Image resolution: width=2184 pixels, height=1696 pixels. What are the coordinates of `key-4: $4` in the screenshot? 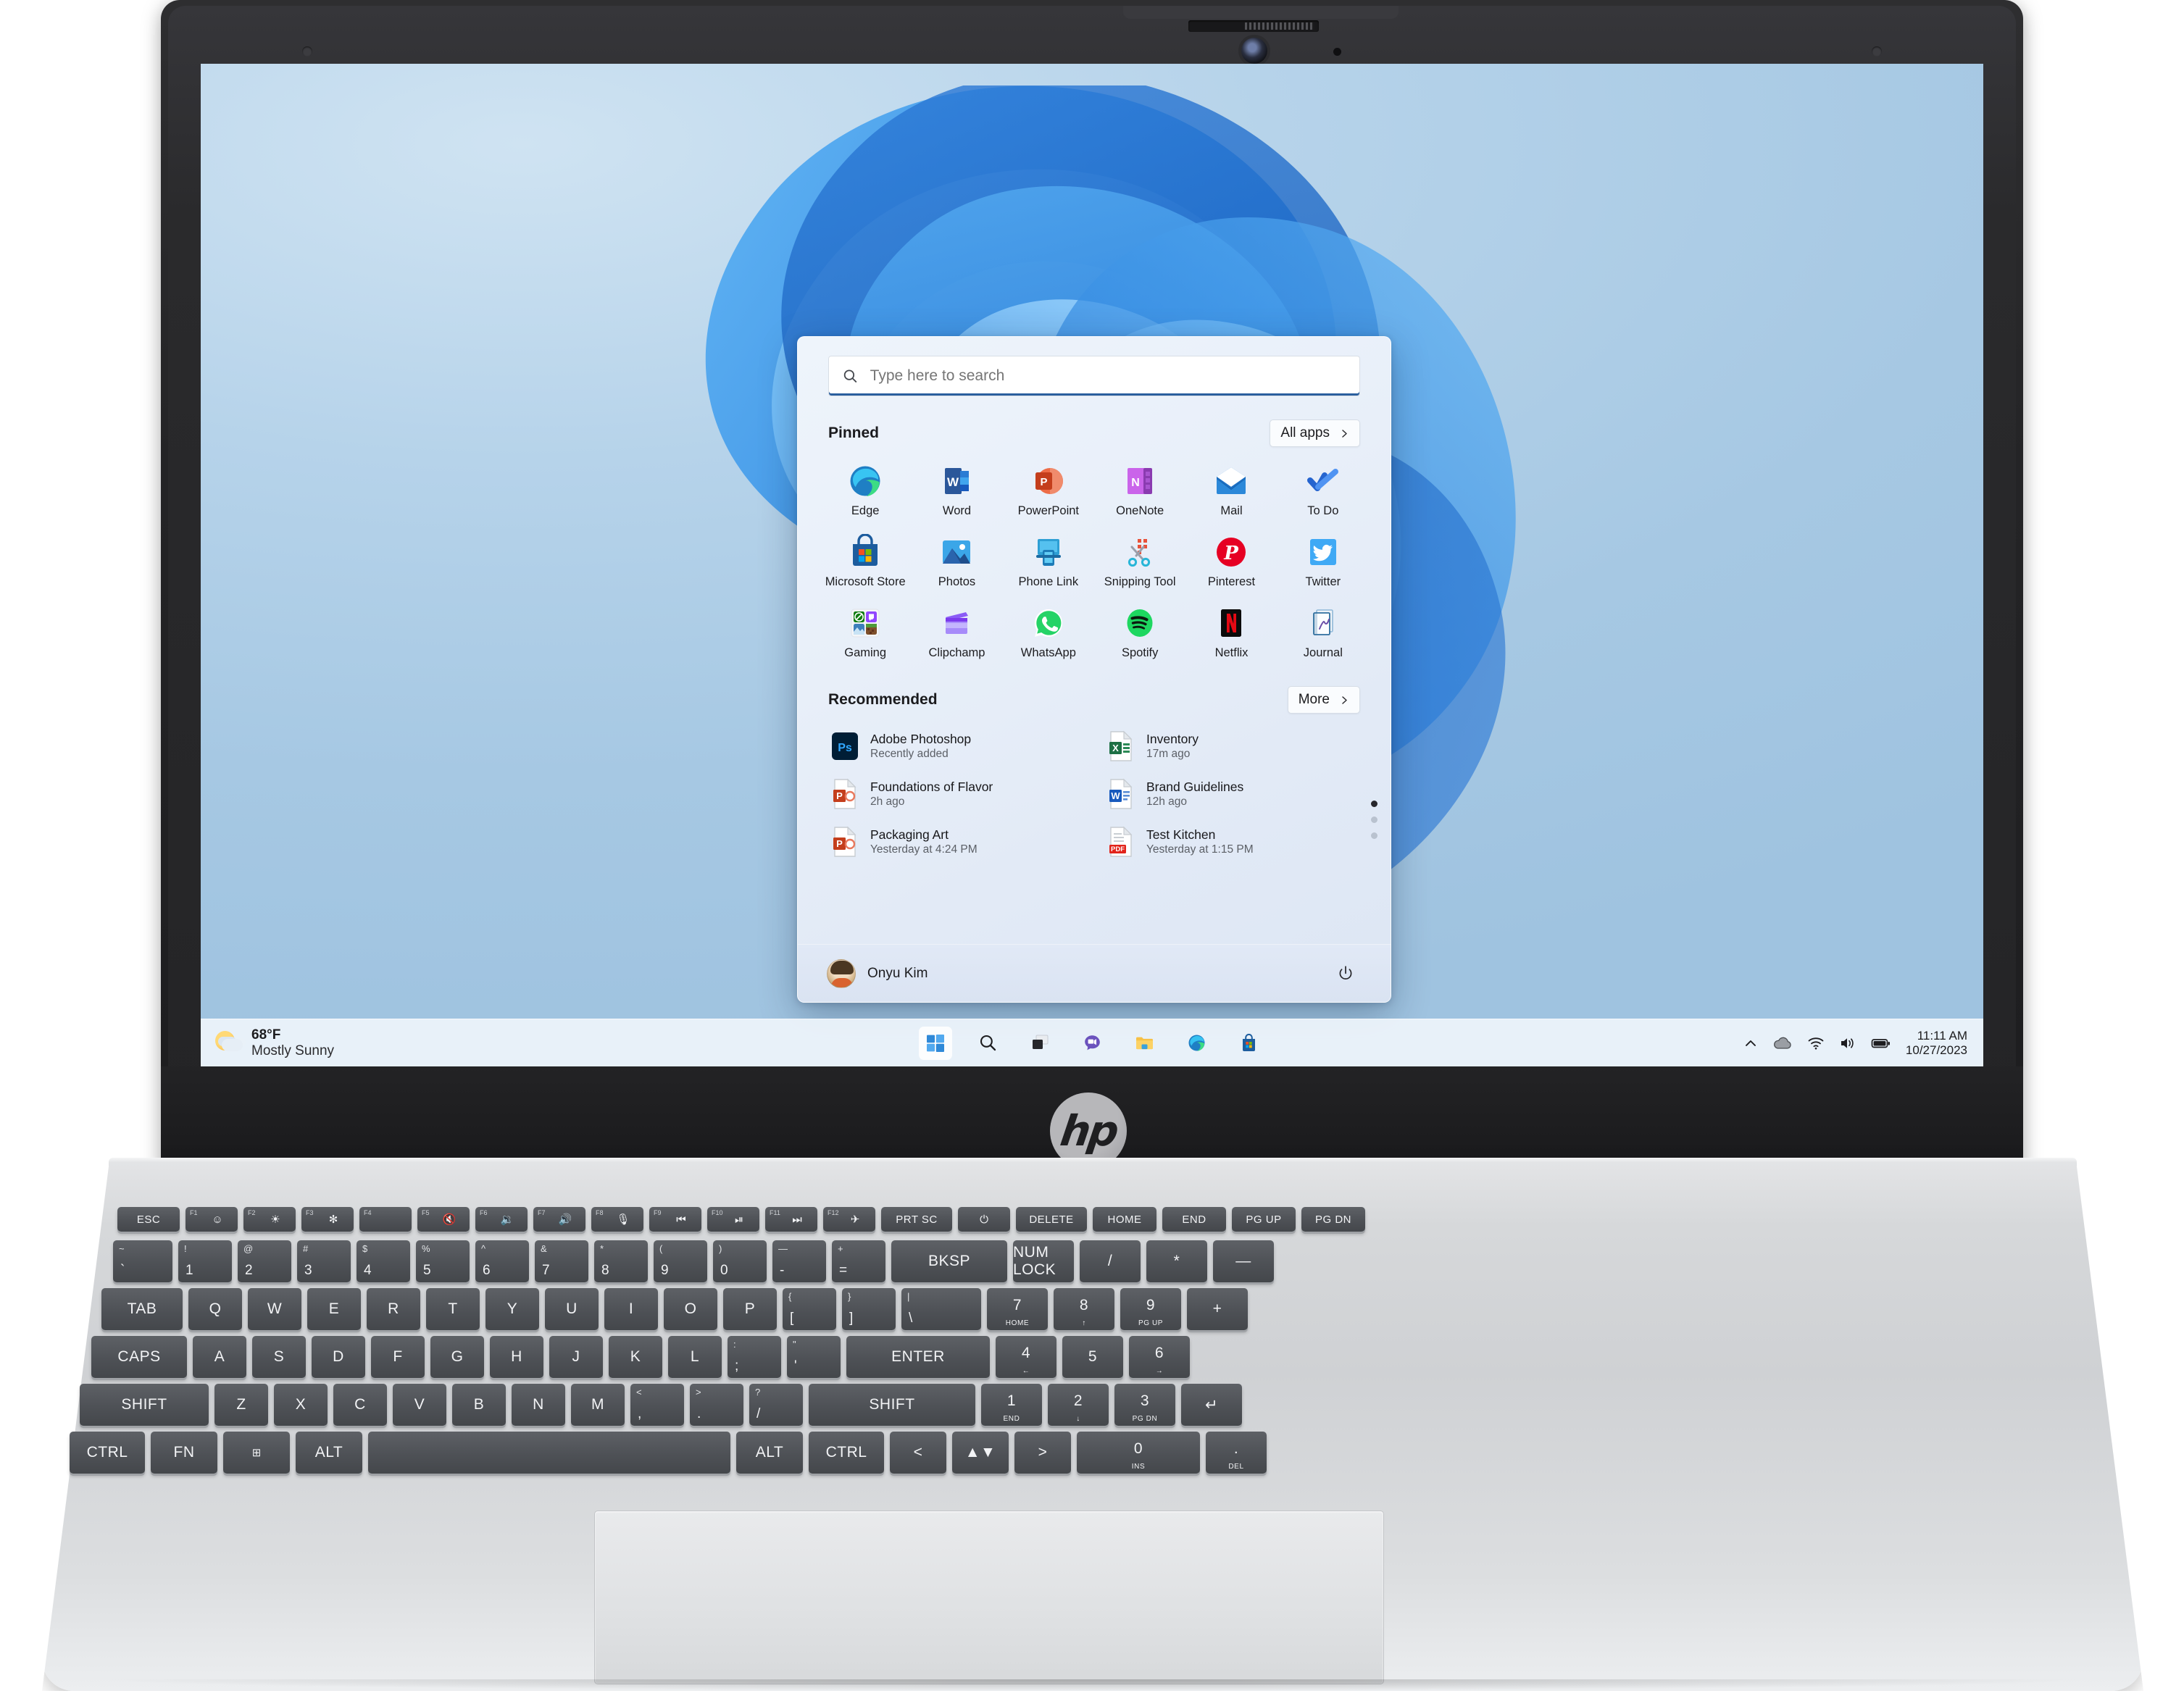 It's located at (383, 1261).